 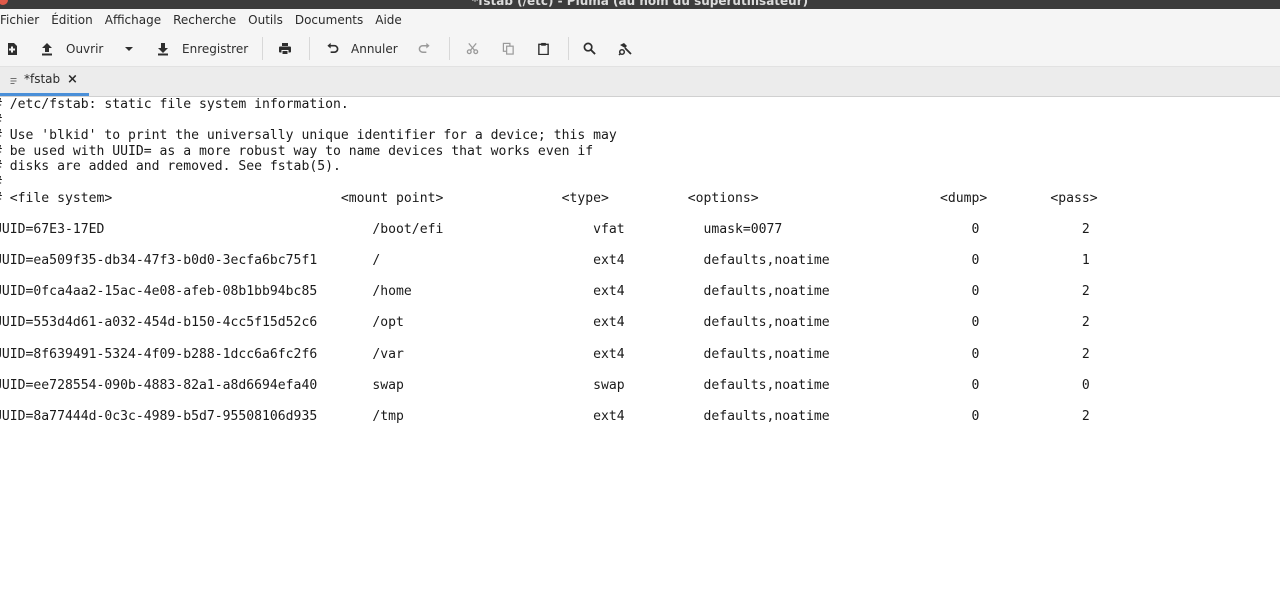 I want to click on search-replace-icon, so click(x=625, y=49).